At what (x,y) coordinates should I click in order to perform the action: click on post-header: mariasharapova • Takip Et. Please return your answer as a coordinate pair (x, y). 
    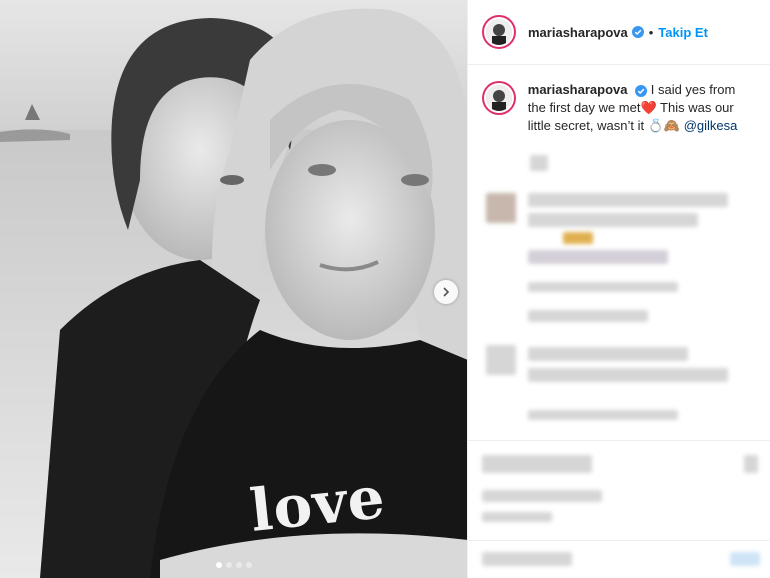
    Looking at the image, I should click on (619, 32).